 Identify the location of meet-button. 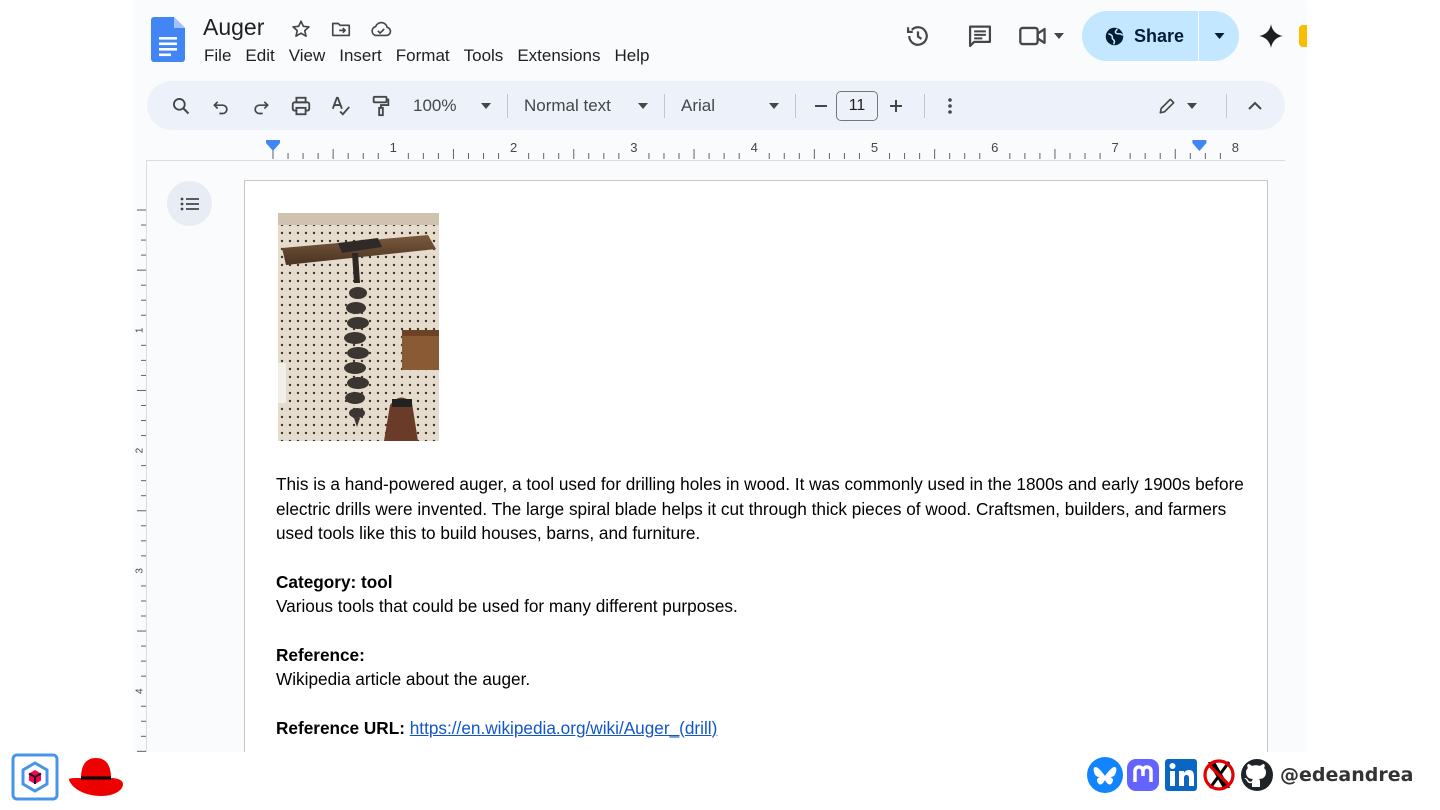
(1041, 36).